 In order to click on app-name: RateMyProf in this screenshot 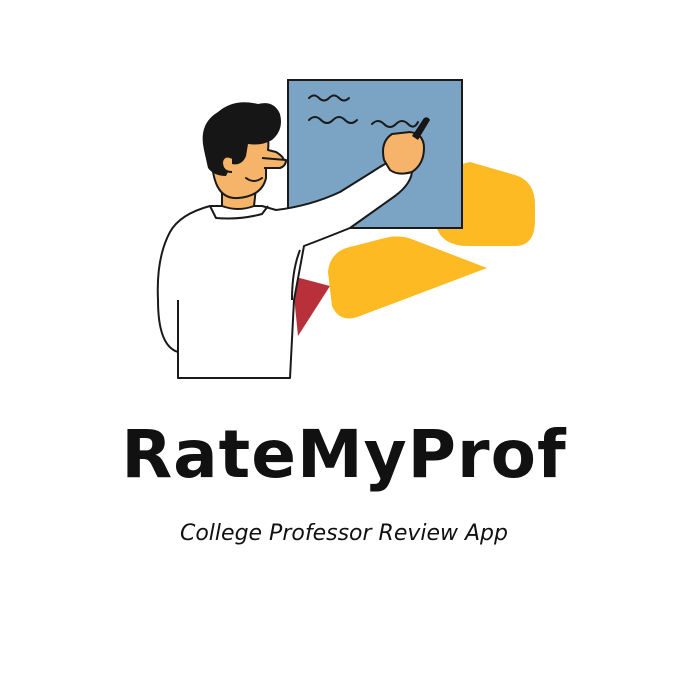, I will do `click(344, 454)`.